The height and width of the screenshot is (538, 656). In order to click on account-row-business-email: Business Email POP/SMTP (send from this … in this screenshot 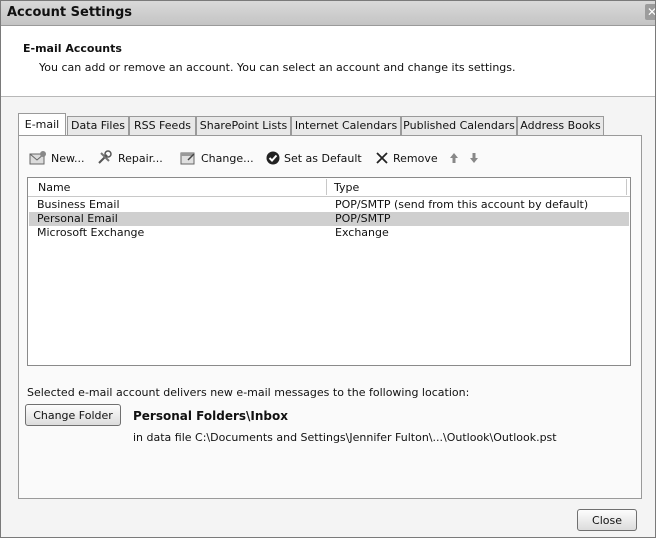, I will do `click(329, 205)`.